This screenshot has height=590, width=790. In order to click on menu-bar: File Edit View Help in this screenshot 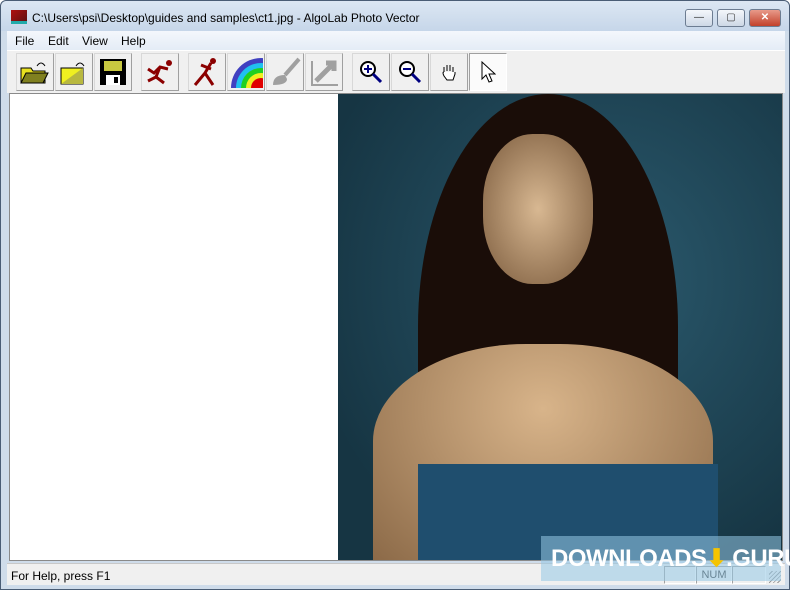, I will do `click(396, 40)`.